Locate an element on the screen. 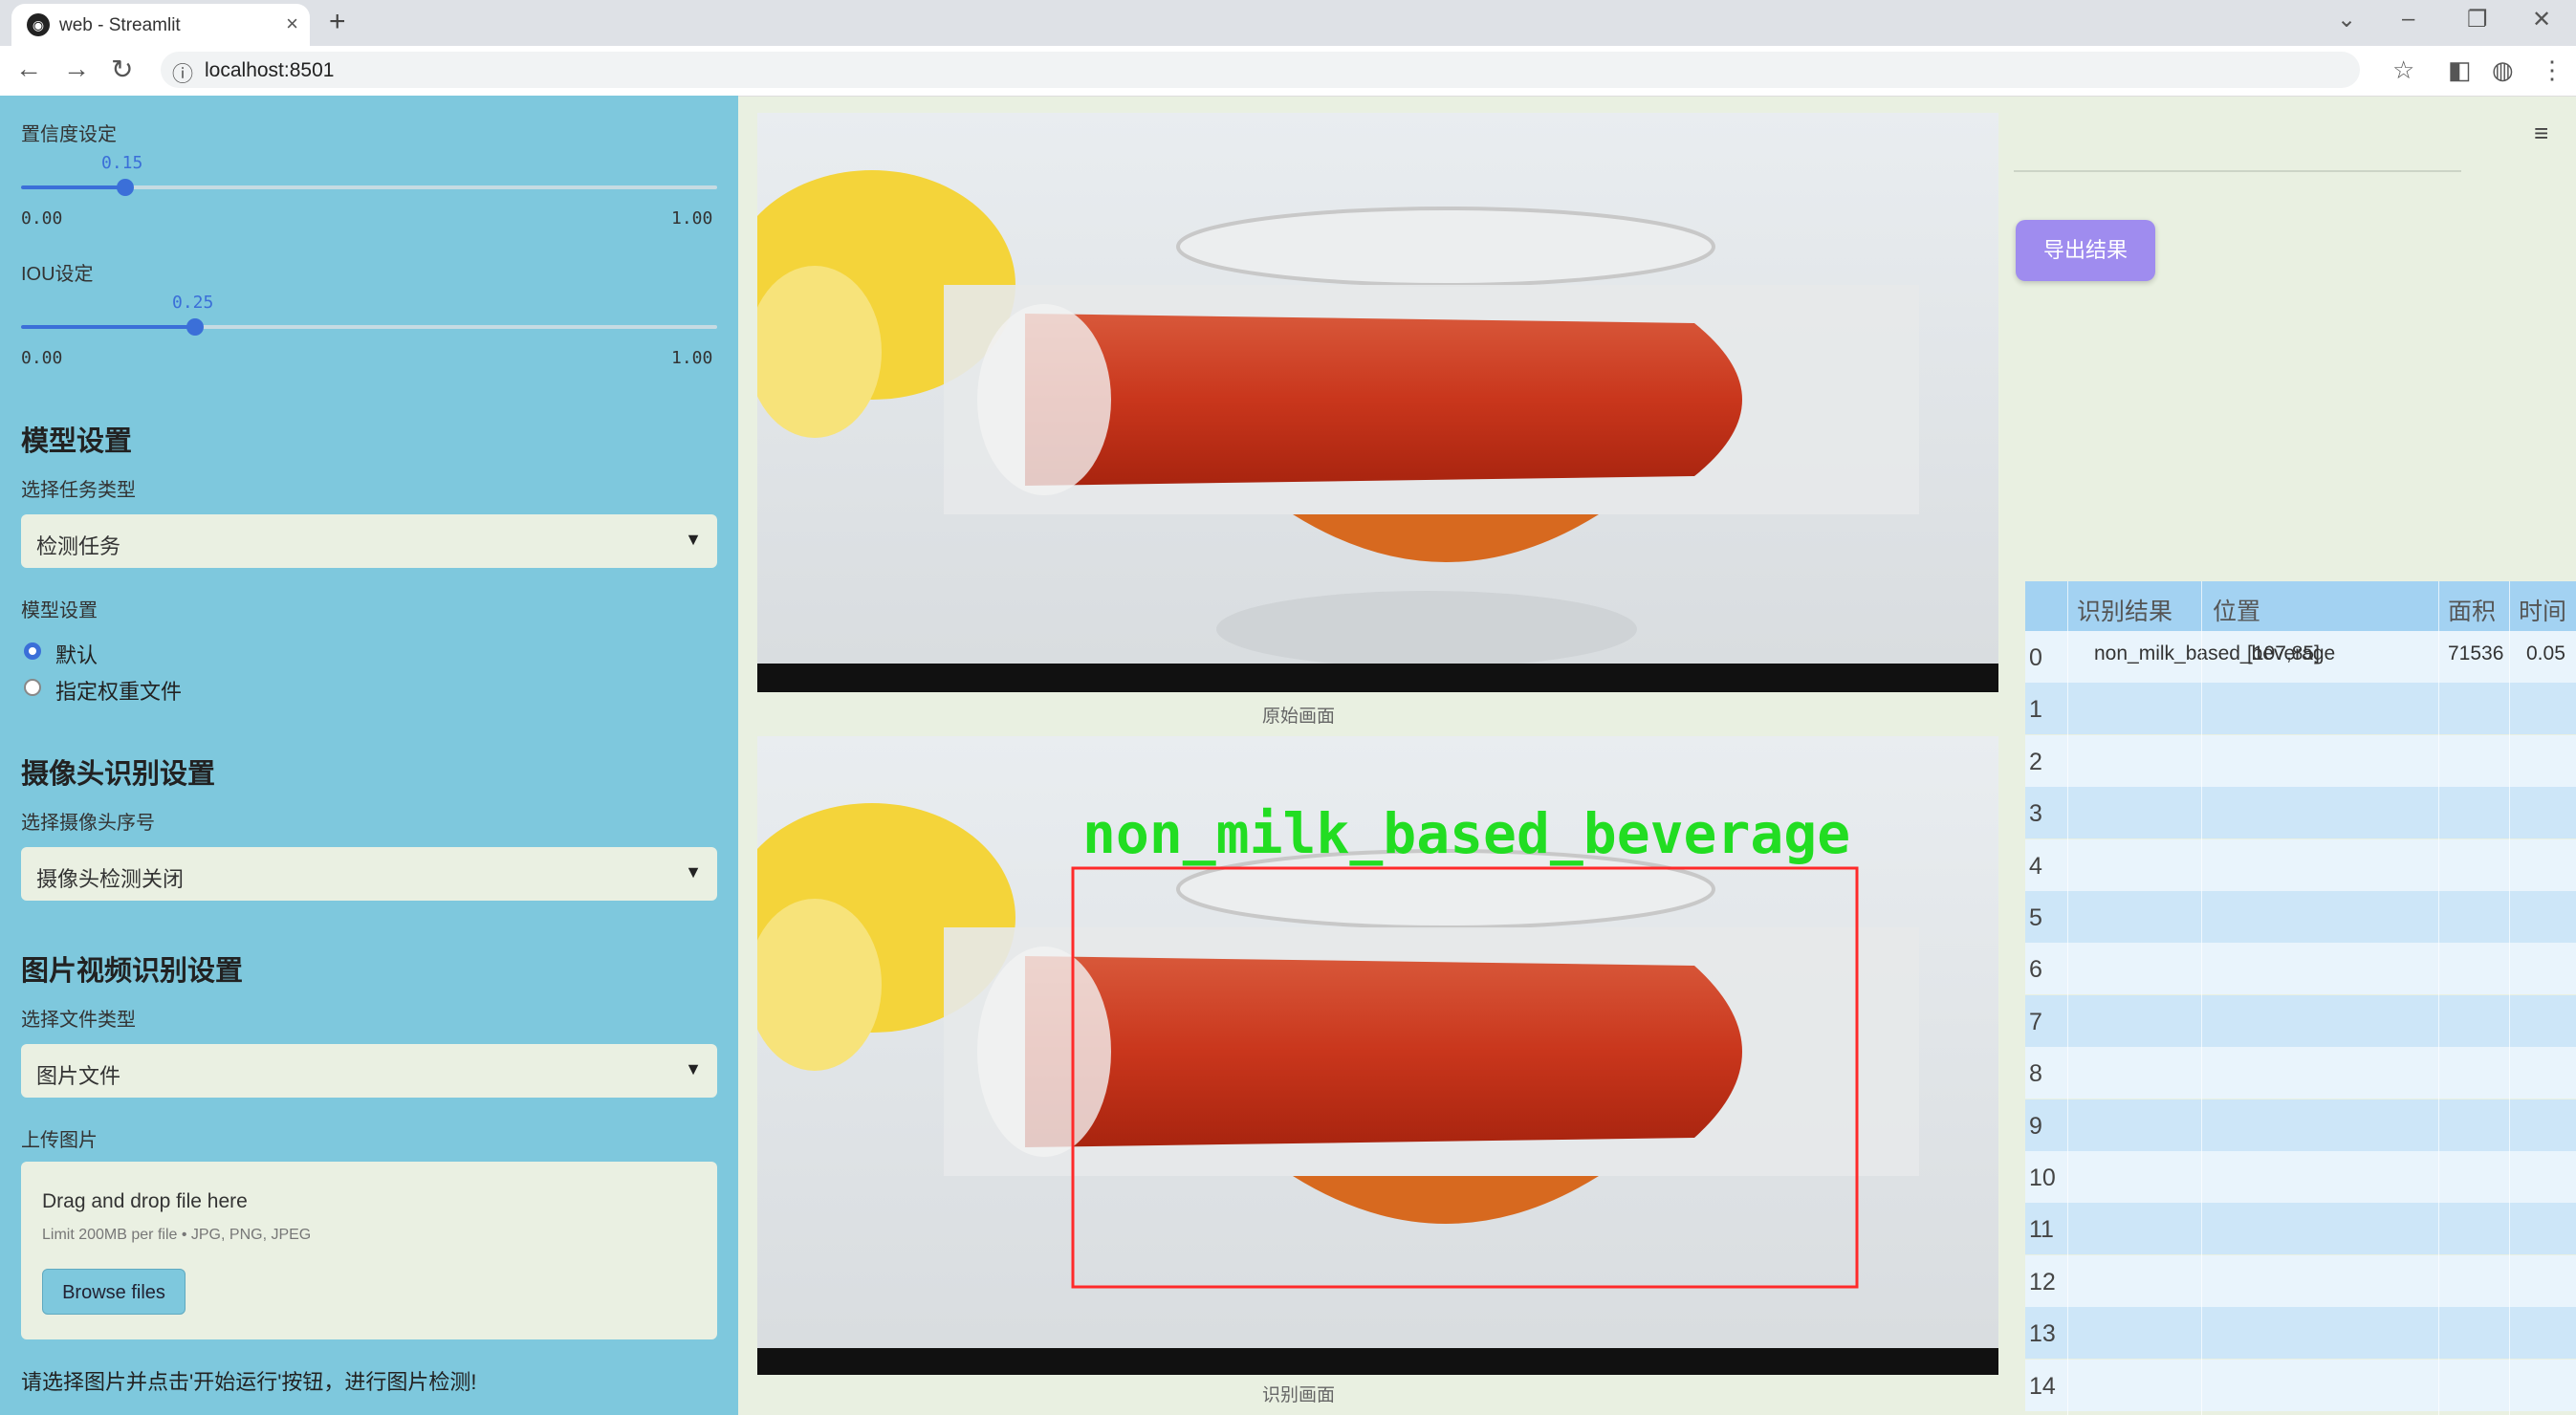 This screenshot has width=2576, height=1415. kebab-menu-icon: ⋮ is located at coordinates (2552, 70).